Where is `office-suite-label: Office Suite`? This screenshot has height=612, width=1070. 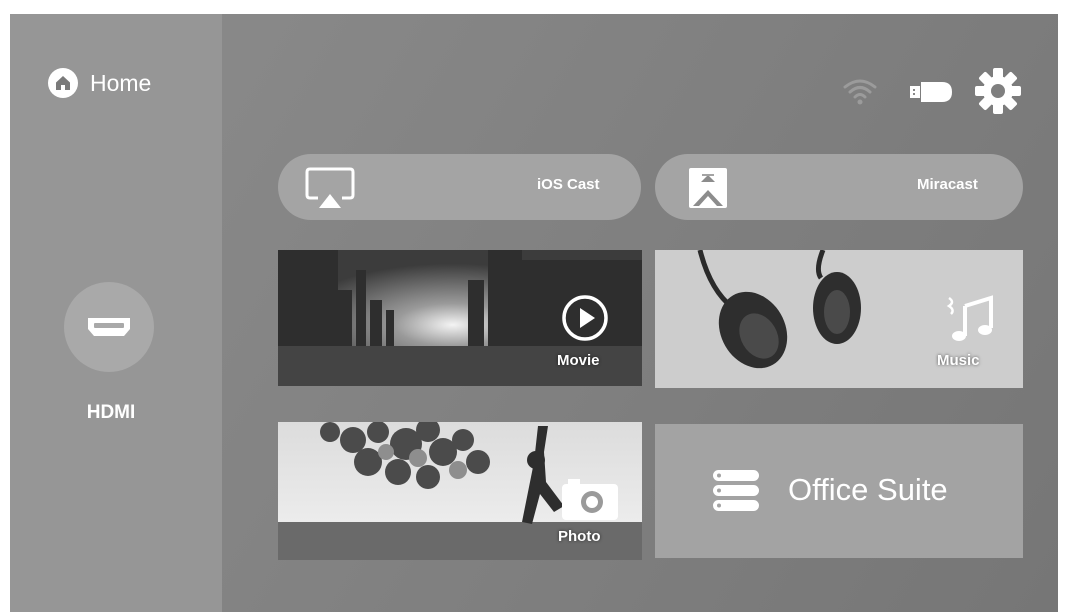 office-suite-label: Office Suite is located at coordinates (868, 489).